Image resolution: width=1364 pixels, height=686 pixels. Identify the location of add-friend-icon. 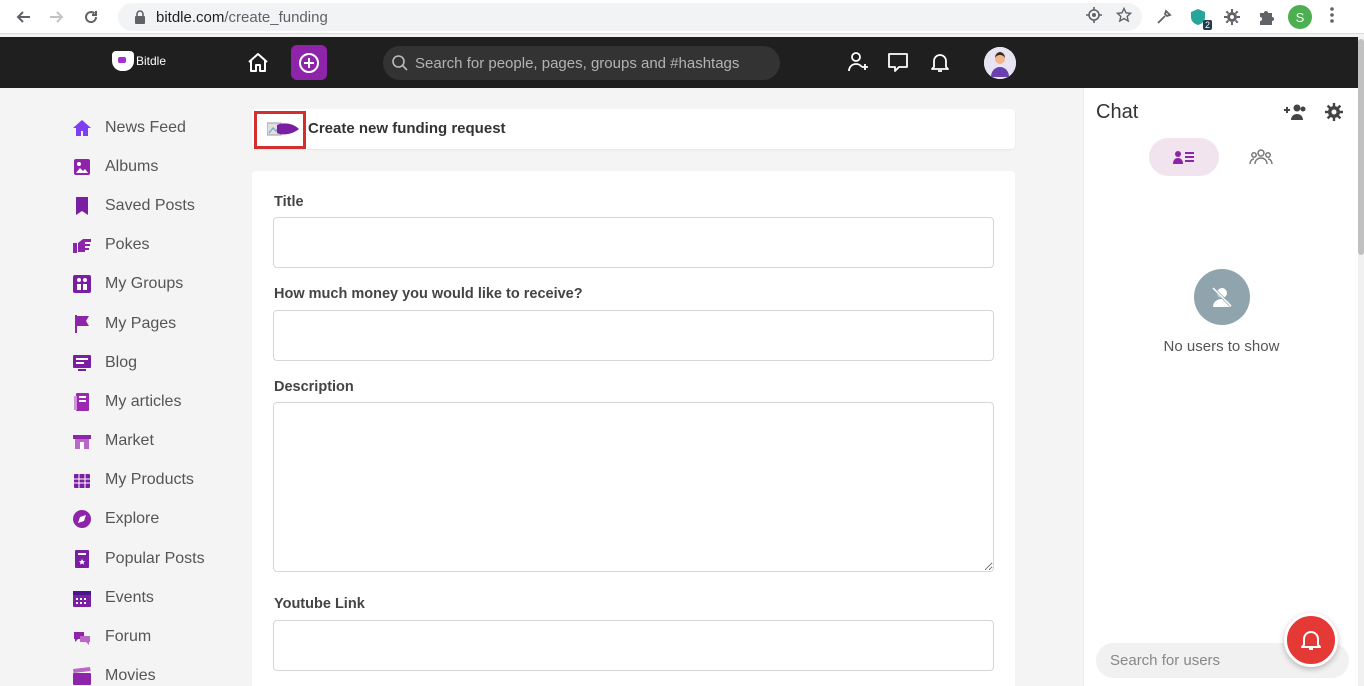
(858, 62).